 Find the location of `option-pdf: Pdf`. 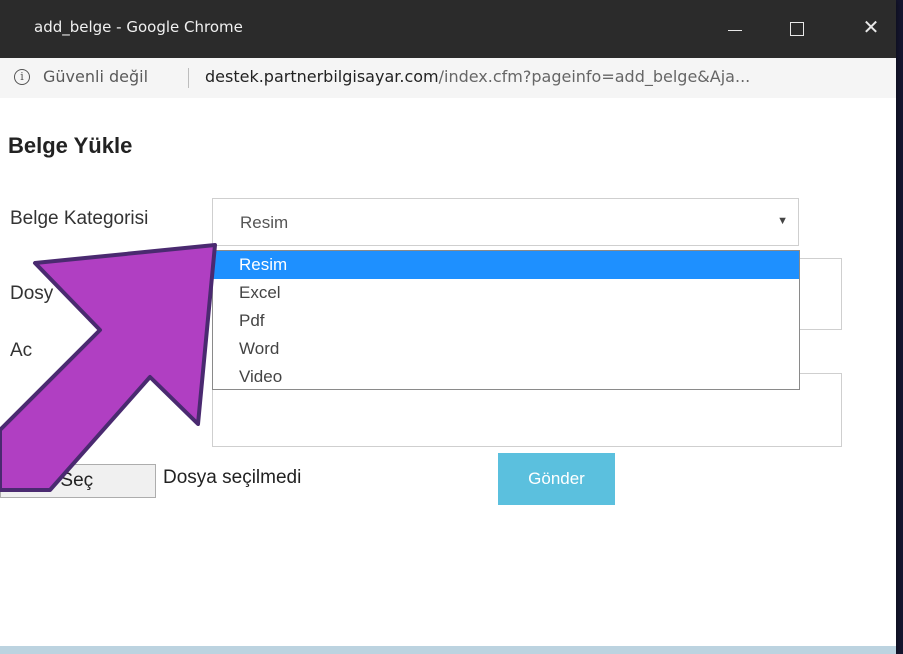

option-pdf: Pdf is located at coordinates (506, 321).